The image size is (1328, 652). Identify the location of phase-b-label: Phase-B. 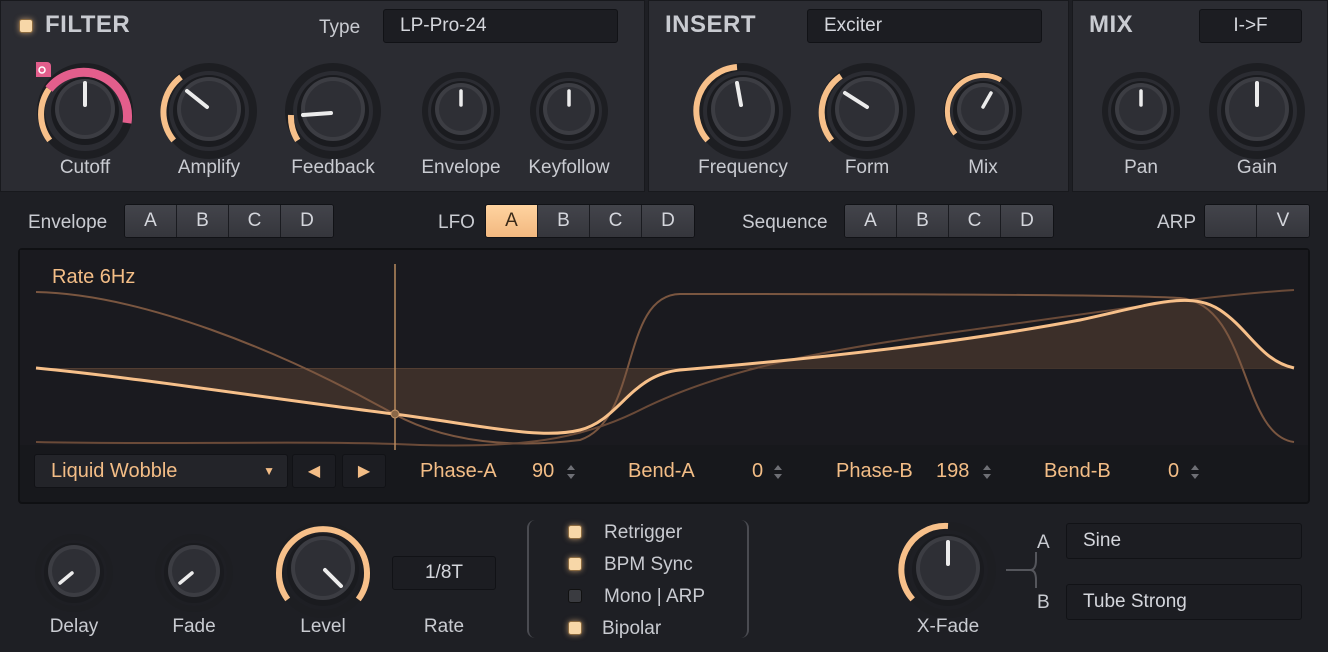
(874, 471).